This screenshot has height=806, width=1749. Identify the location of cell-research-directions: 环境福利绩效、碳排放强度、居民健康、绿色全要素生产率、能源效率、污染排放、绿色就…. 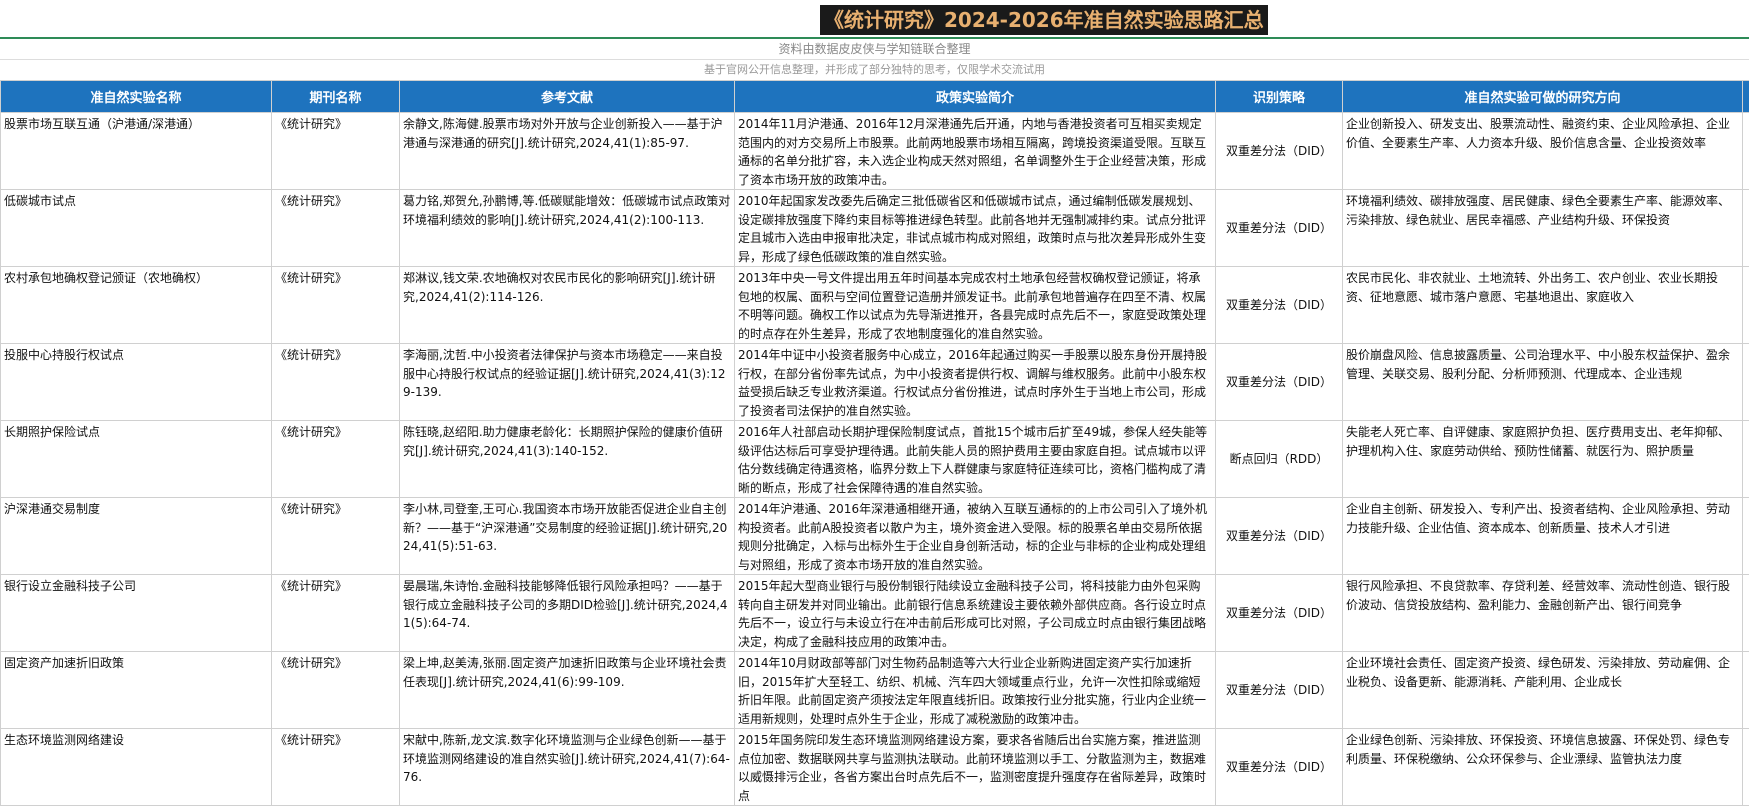
(1543, 228).